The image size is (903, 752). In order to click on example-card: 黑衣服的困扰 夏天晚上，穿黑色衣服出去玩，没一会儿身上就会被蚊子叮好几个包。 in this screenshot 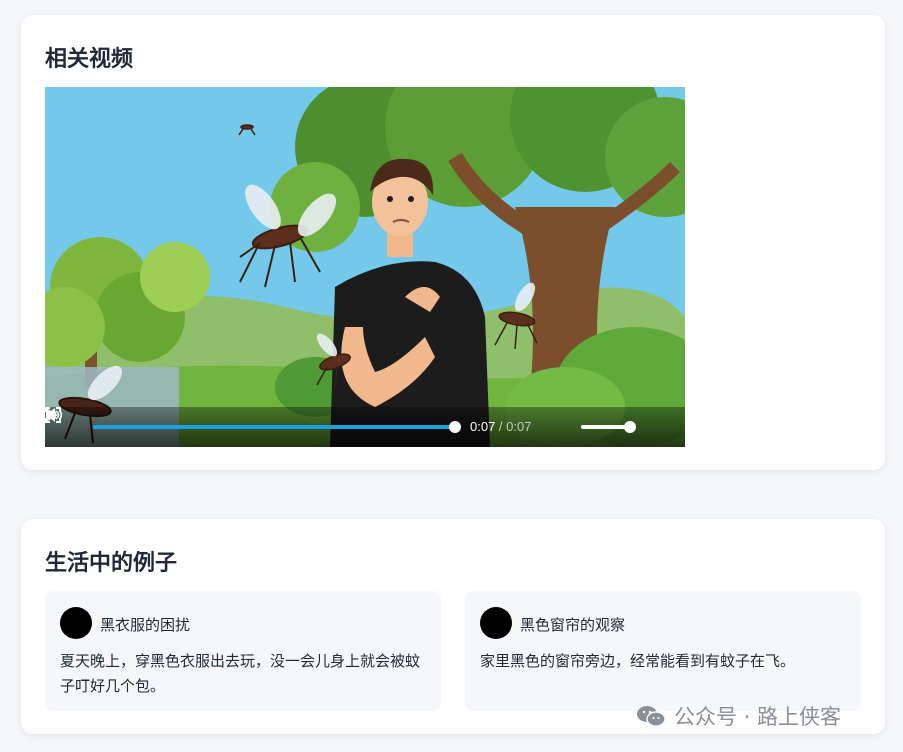, I will do `click(243, 651)`.